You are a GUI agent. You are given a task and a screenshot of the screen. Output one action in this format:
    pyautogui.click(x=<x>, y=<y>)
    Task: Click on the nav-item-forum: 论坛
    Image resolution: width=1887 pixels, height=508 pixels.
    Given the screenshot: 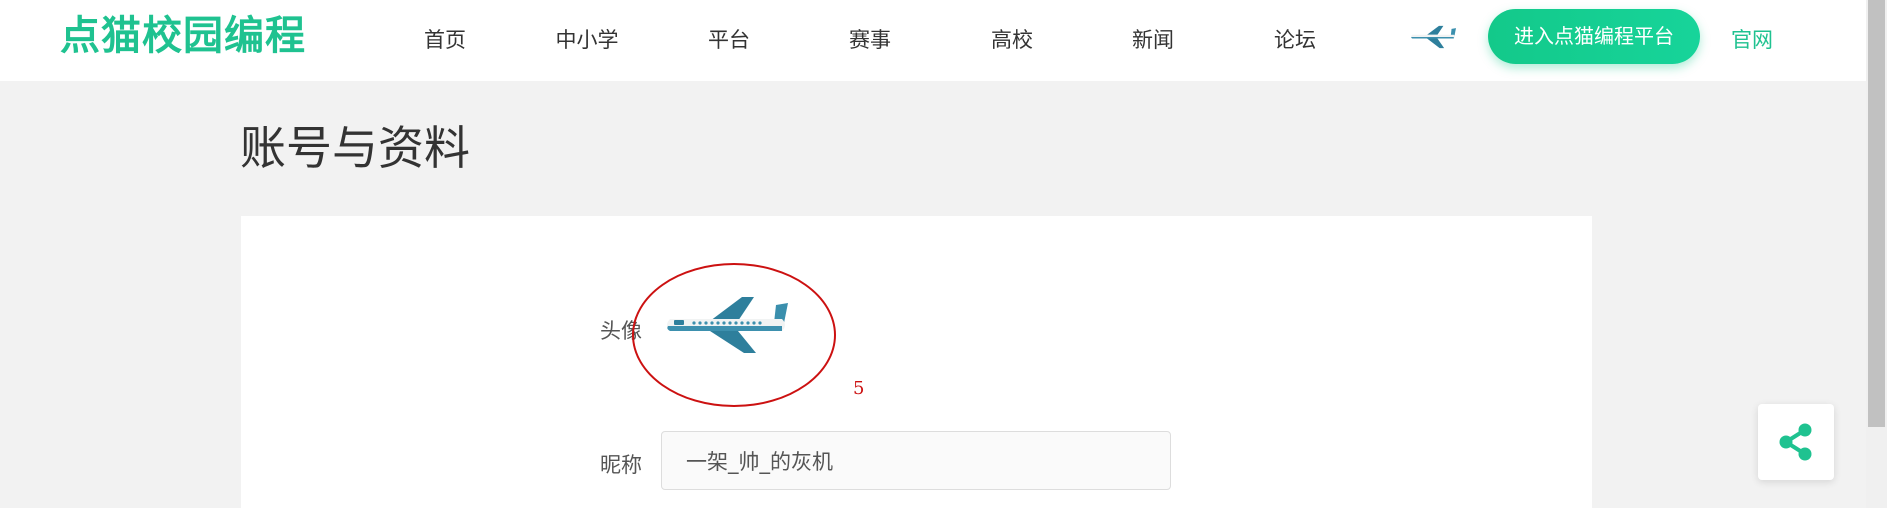 What is the action you would take?
    pyautogui.click(x=1295, y=39)
    